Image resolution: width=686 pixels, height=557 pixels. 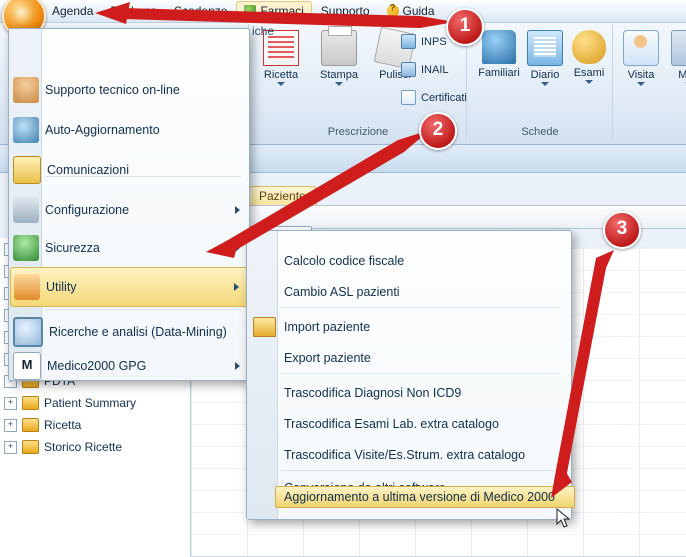 I want to click on menu-tab-label: Supporto, so click(x=345, y=10).